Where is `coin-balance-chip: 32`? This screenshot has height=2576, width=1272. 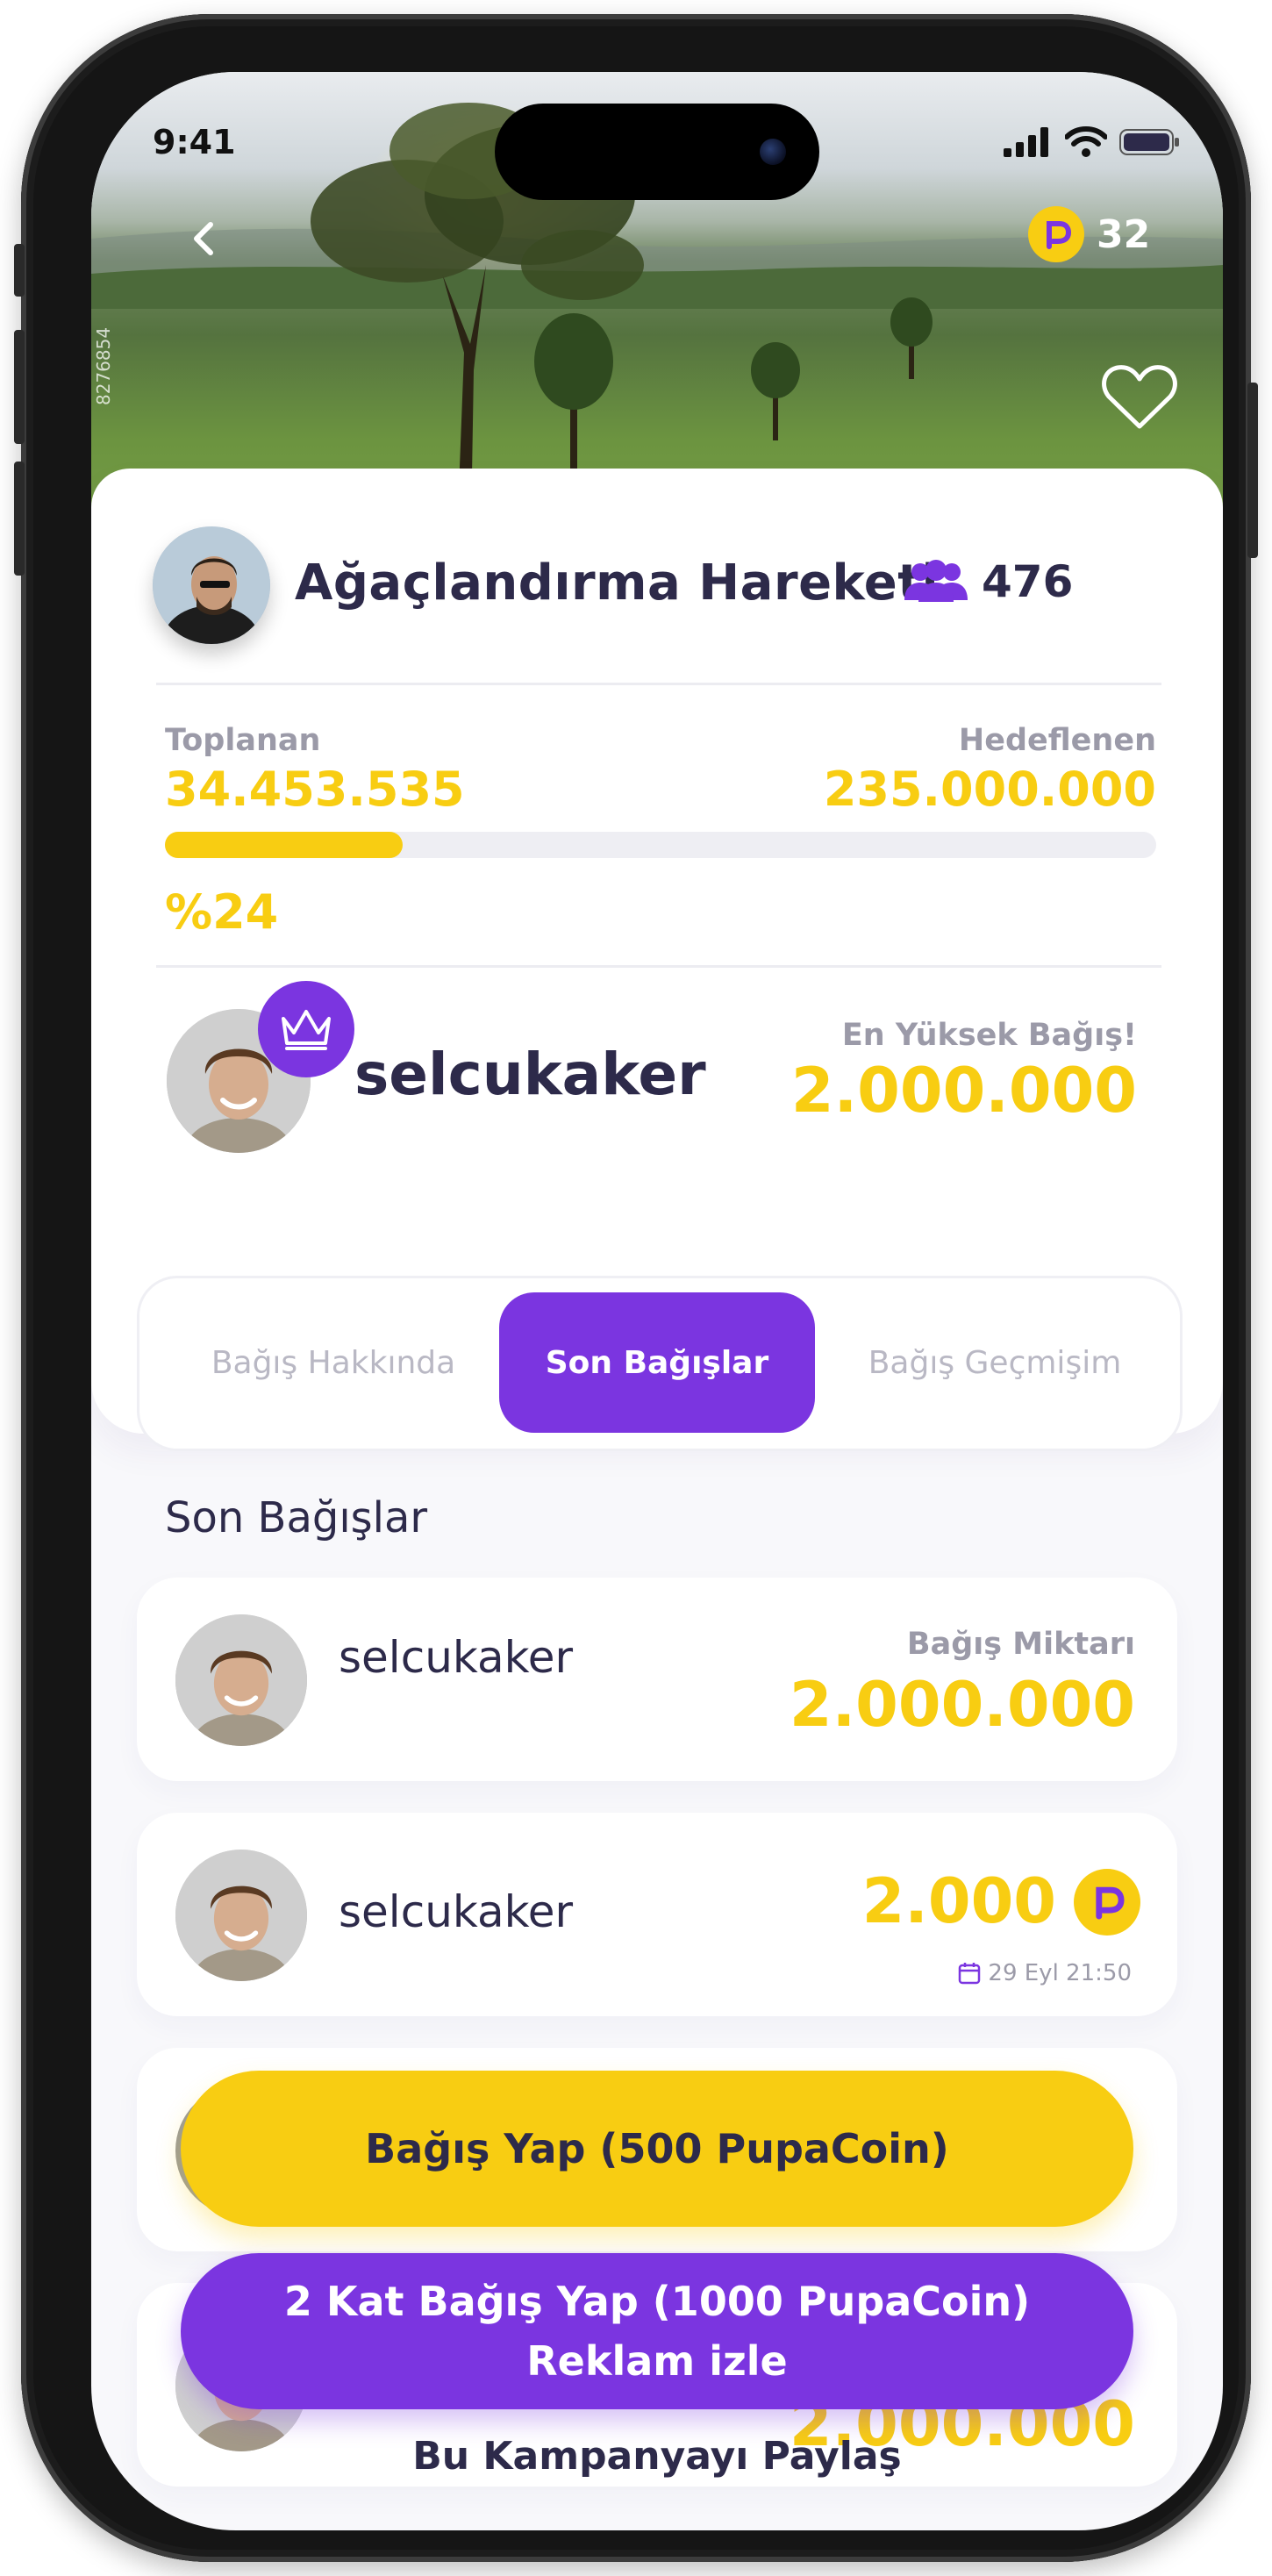
coin-balance-chip: 32 is located at coordinates (1103, 234).